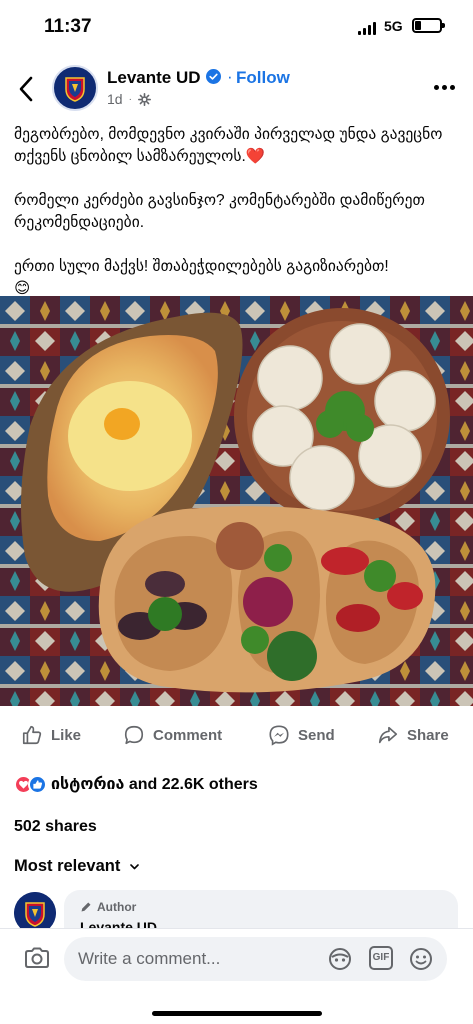  I want to click on reactions-summary: ისტორია and 22.6K others, so click(136, 784).